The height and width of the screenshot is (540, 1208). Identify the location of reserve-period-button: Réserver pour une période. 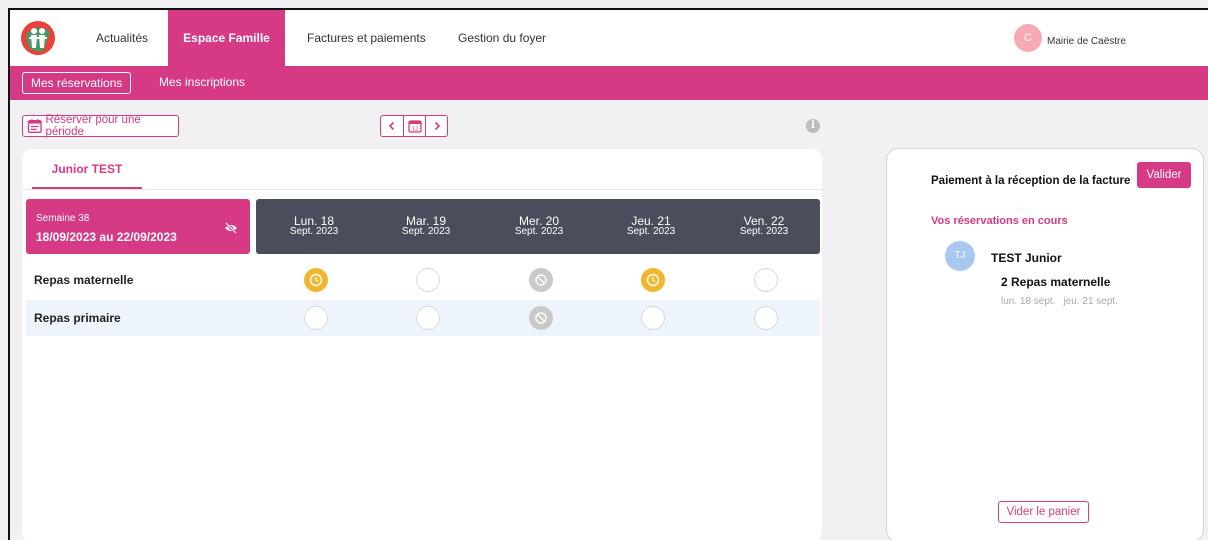
(100, 126).